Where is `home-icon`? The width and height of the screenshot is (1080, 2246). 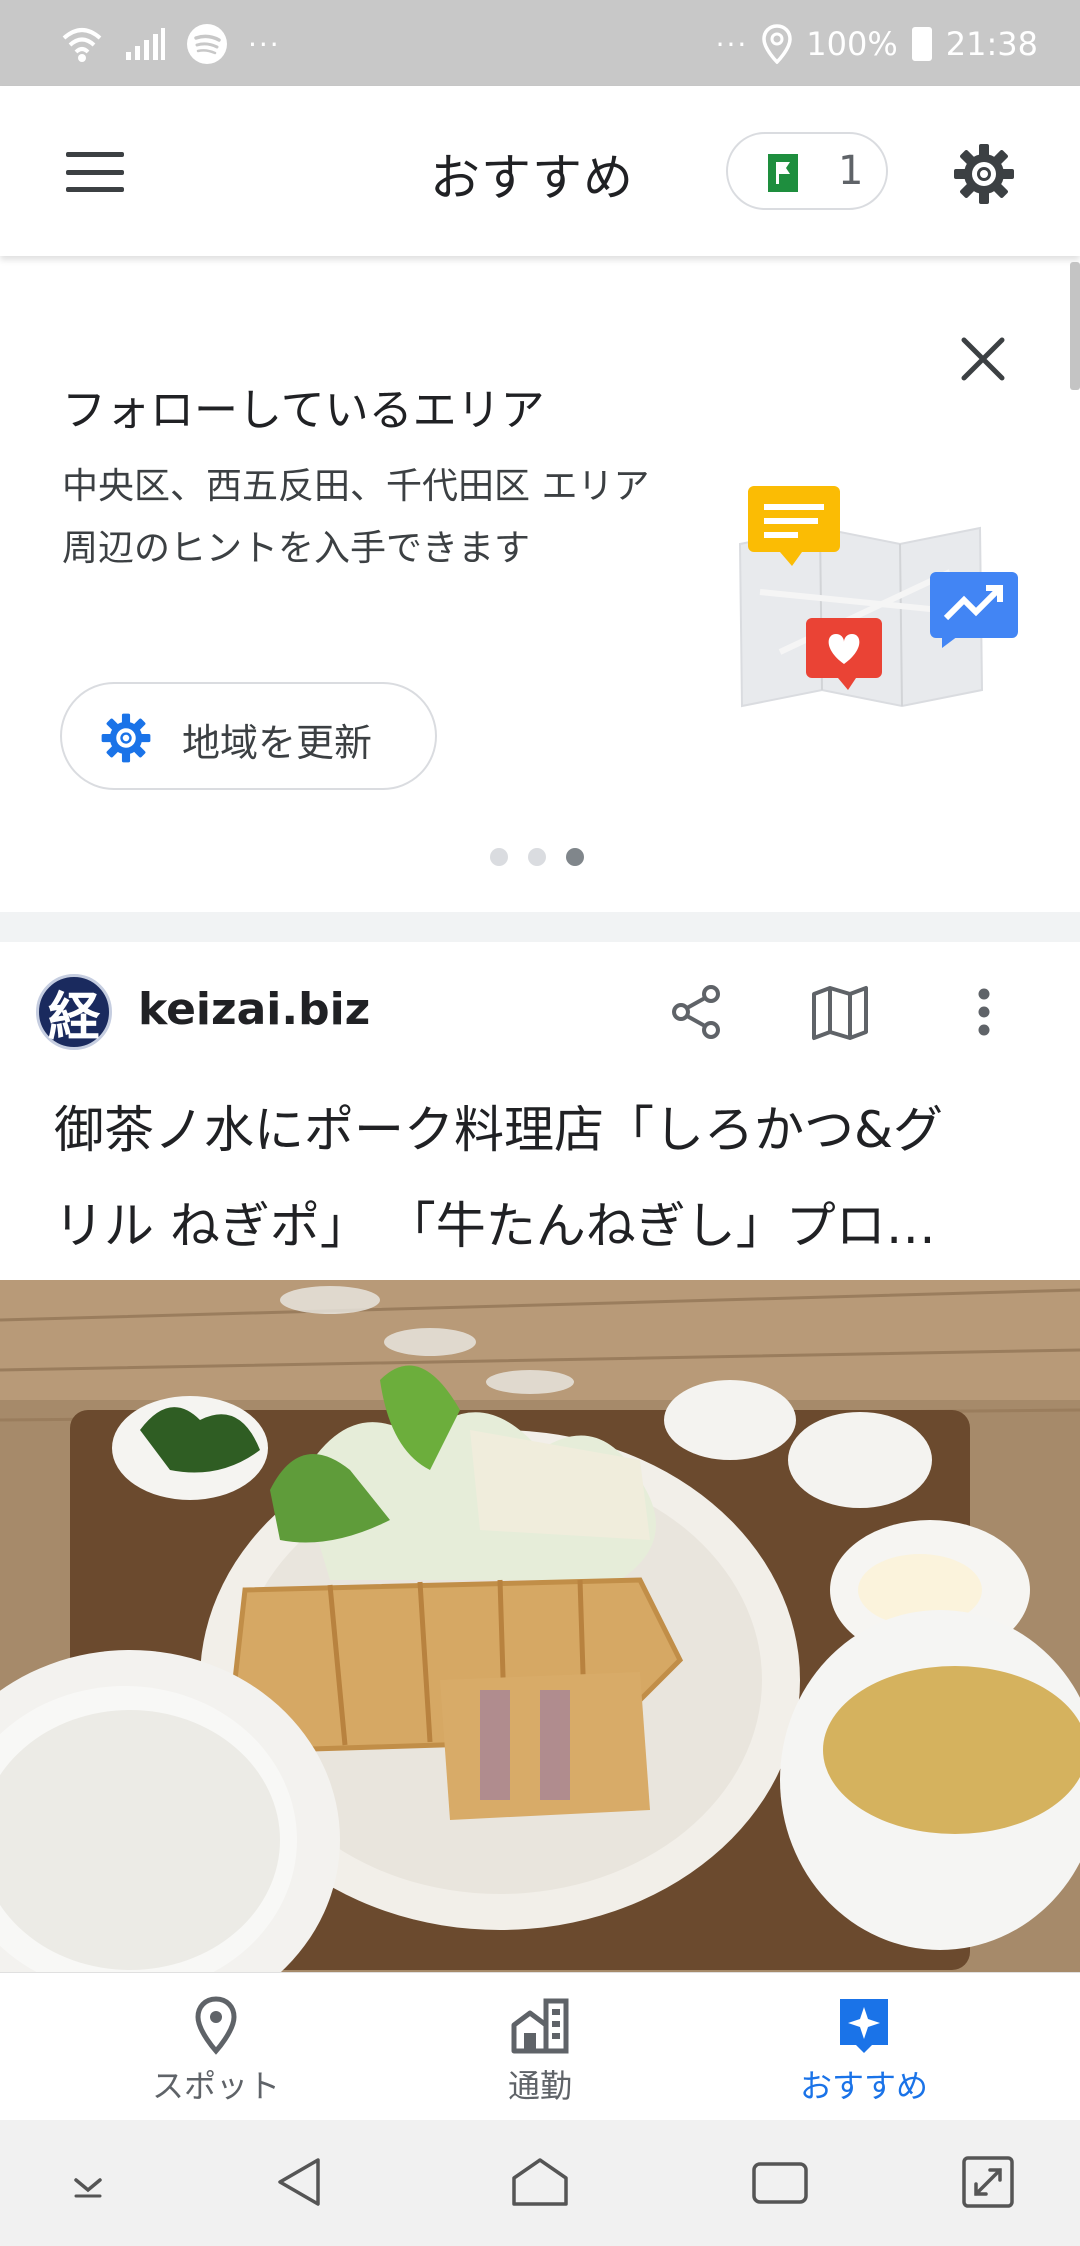 home-icon is located at coordinates (540, 2182).